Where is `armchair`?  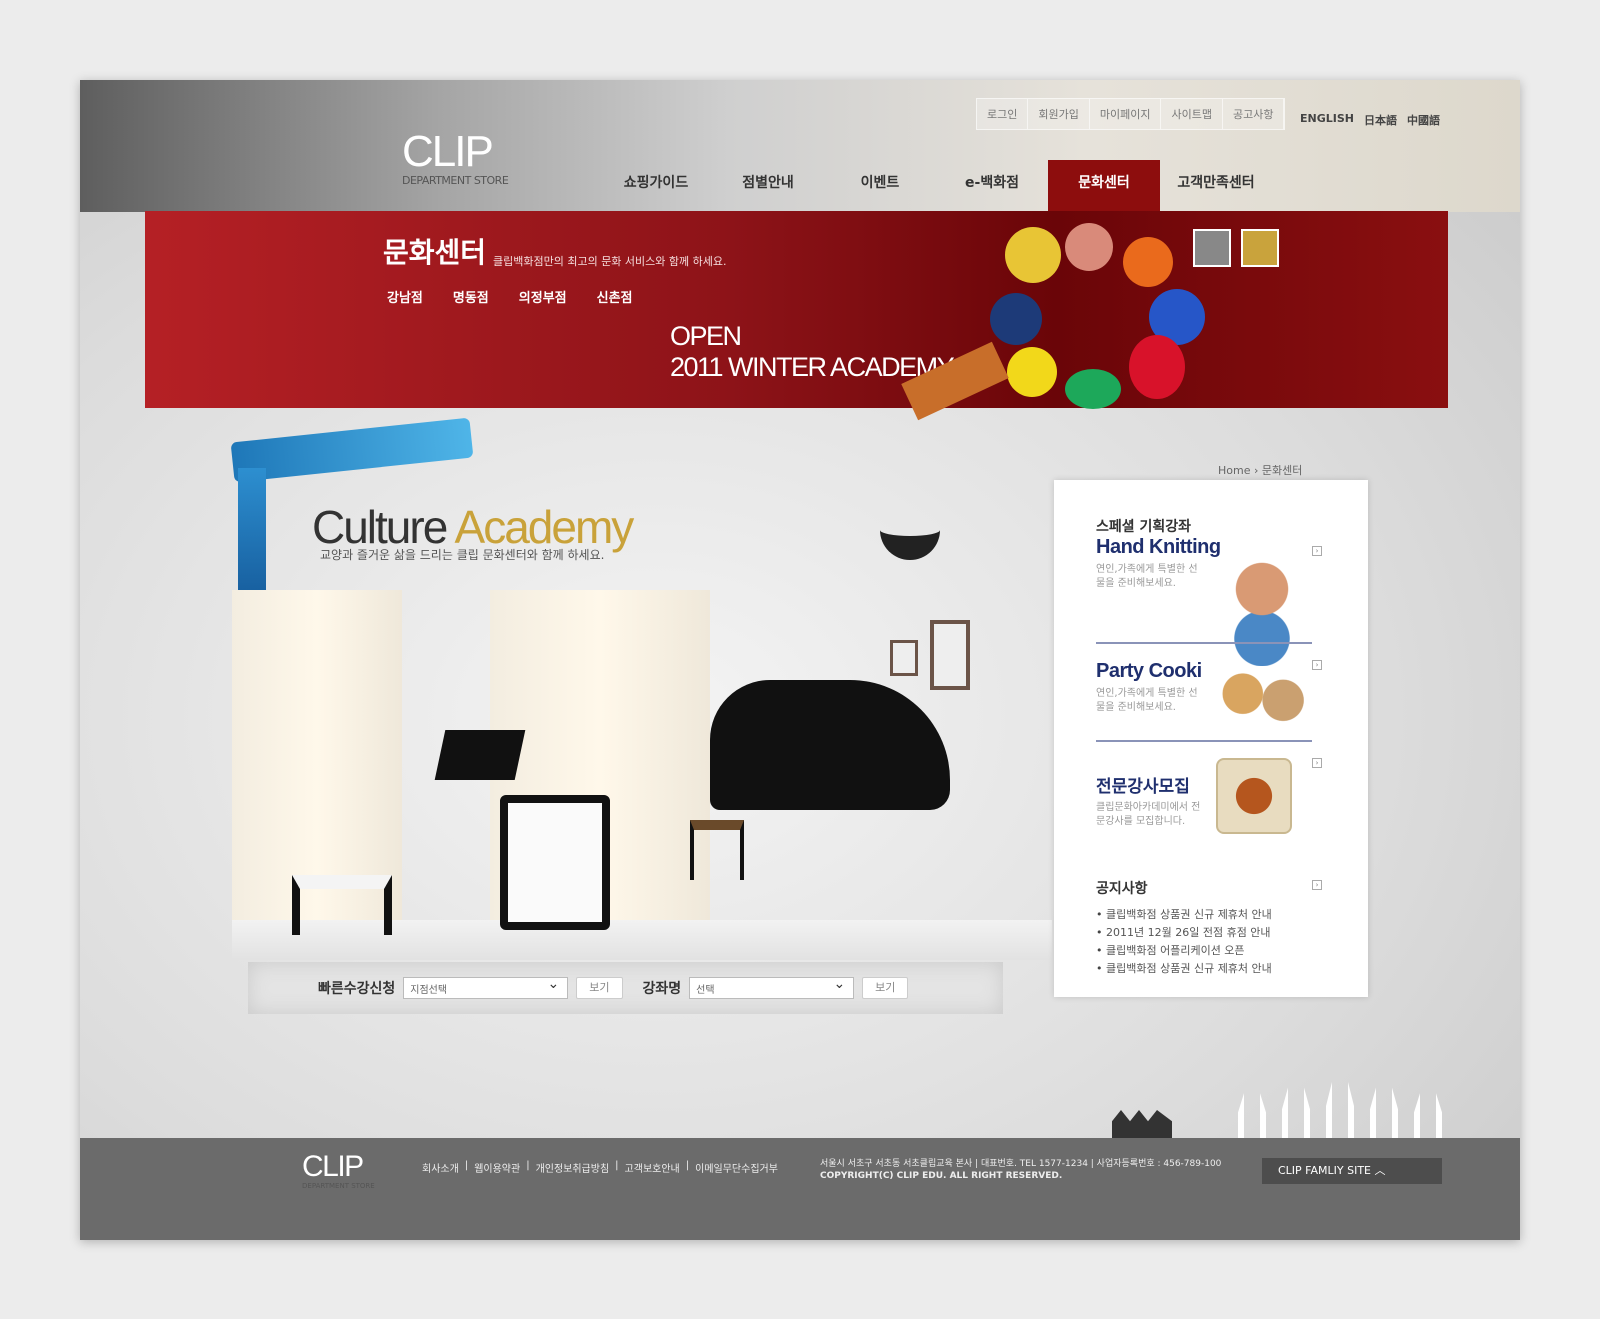
armchair is located at coordinates (555, 862).